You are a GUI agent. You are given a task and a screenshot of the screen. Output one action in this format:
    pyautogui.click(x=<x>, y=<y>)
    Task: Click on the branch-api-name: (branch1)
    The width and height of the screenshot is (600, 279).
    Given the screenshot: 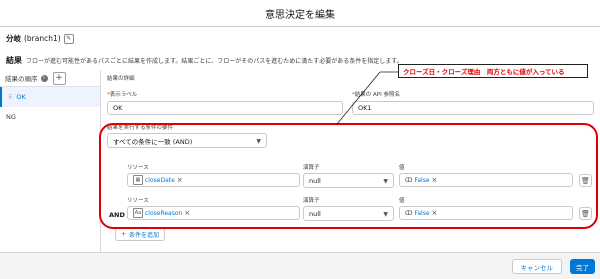 What is the action you would take?
    pyautogui.click(x=42, y=38)
    